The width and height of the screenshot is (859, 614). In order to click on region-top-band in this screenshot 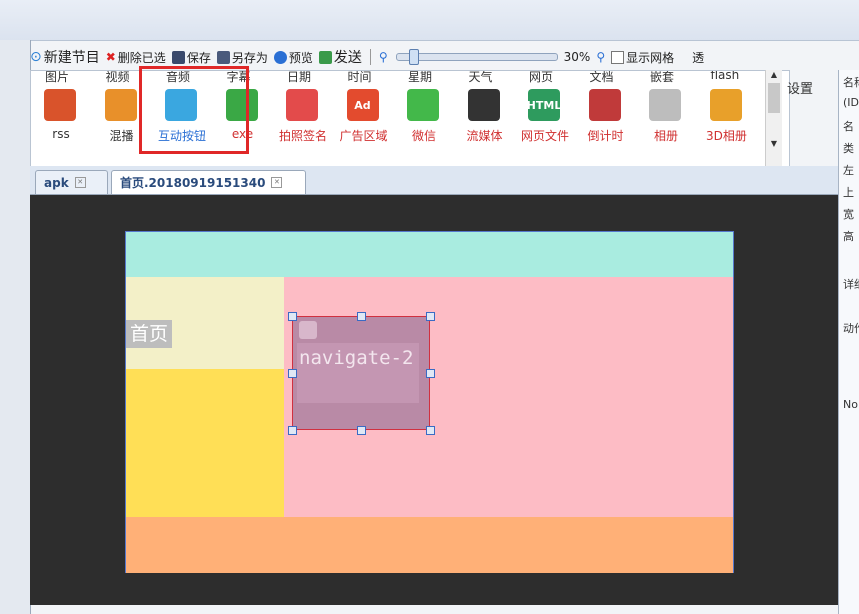, I will do `click(429, 254)`.